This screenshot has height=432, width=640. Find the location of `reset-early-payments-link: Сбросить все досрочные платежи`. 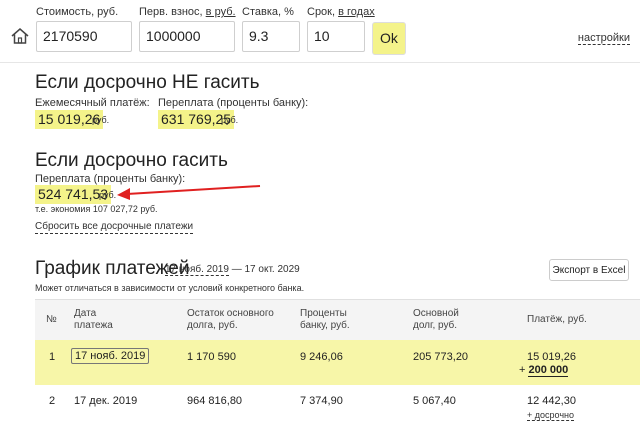

reset-early-payments-link: Сбросить все досрочные платежи is located at coordinates (114, 227).